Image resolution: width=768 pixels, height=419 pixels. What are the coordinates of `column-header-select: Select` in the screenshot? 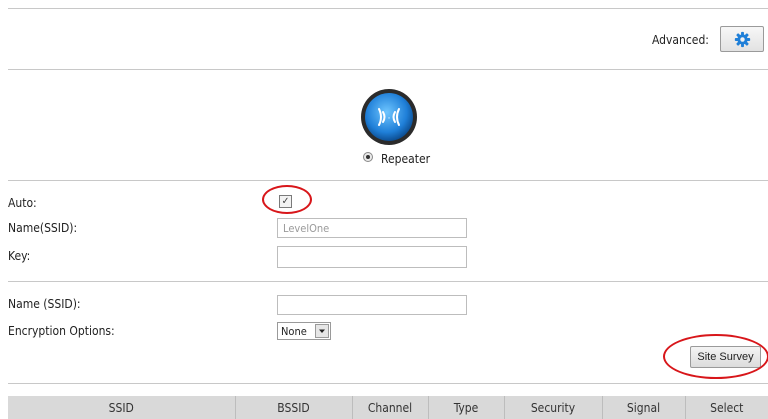 It's located at (726, 407).